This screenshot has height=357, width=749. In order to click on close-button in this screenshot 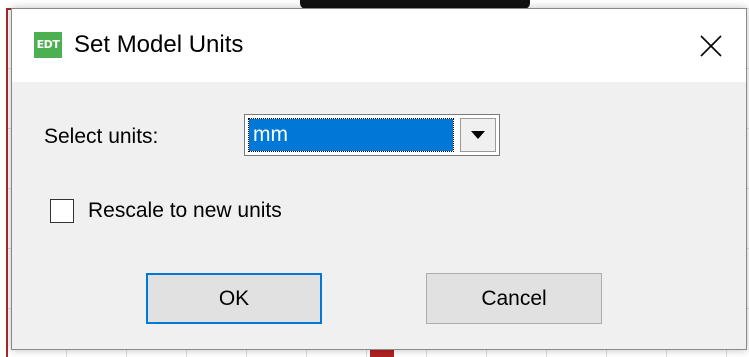, I will do `click(711, 45)`.